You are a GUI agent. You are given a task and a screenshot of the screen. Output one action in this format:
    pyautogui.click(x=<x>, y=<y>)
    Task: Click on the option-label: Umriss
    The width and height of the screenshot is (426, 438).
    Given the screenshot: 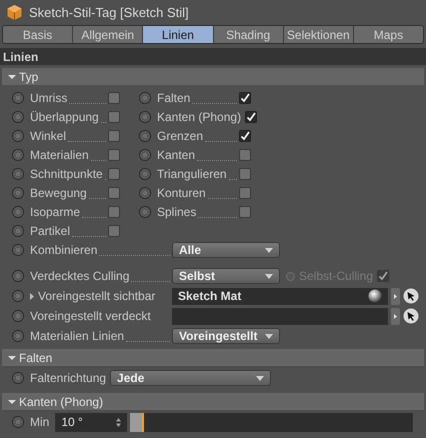 What is the action you would take?
    pyautogui.click(x=49, y=98)
    